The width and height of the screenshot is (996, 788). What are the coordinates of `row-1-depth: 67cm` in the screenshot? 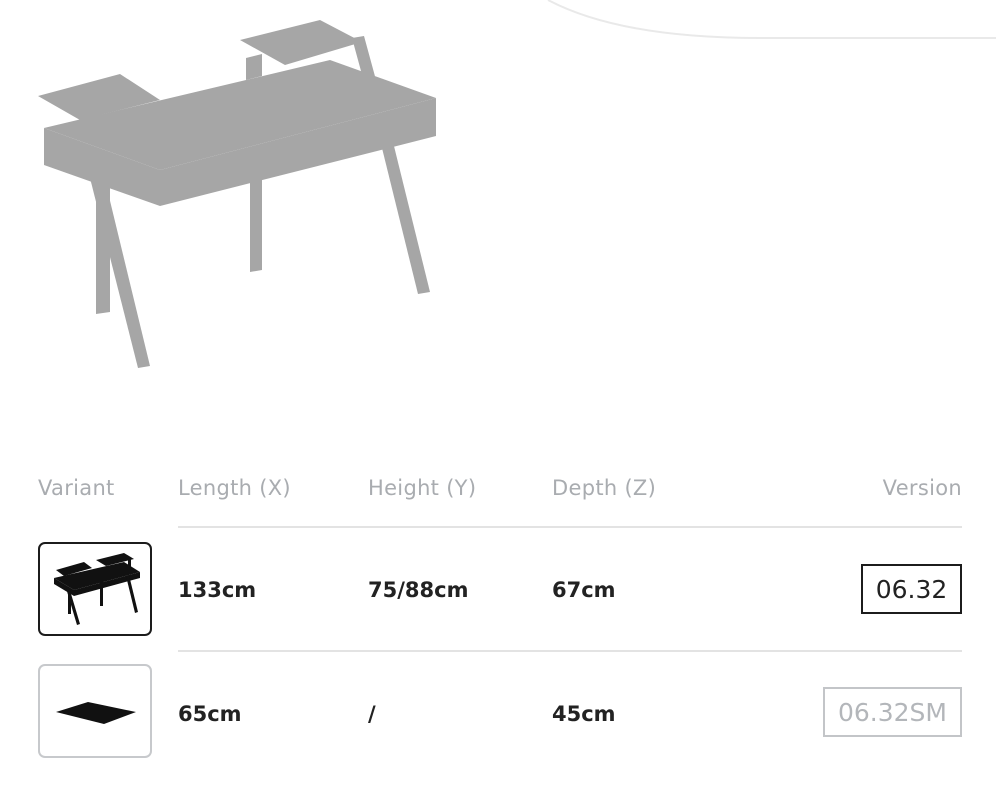 It's located at (584, 590).